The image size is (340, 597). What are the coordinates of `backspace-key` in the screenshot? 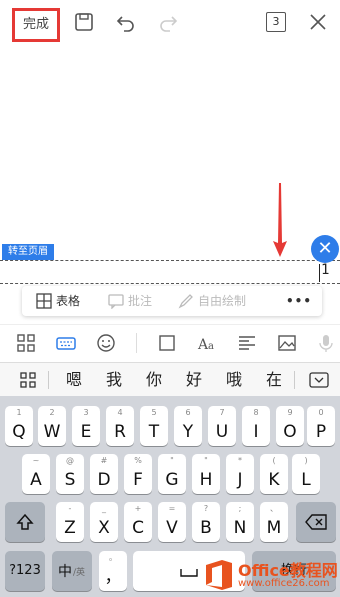 It's located at (316, 522).